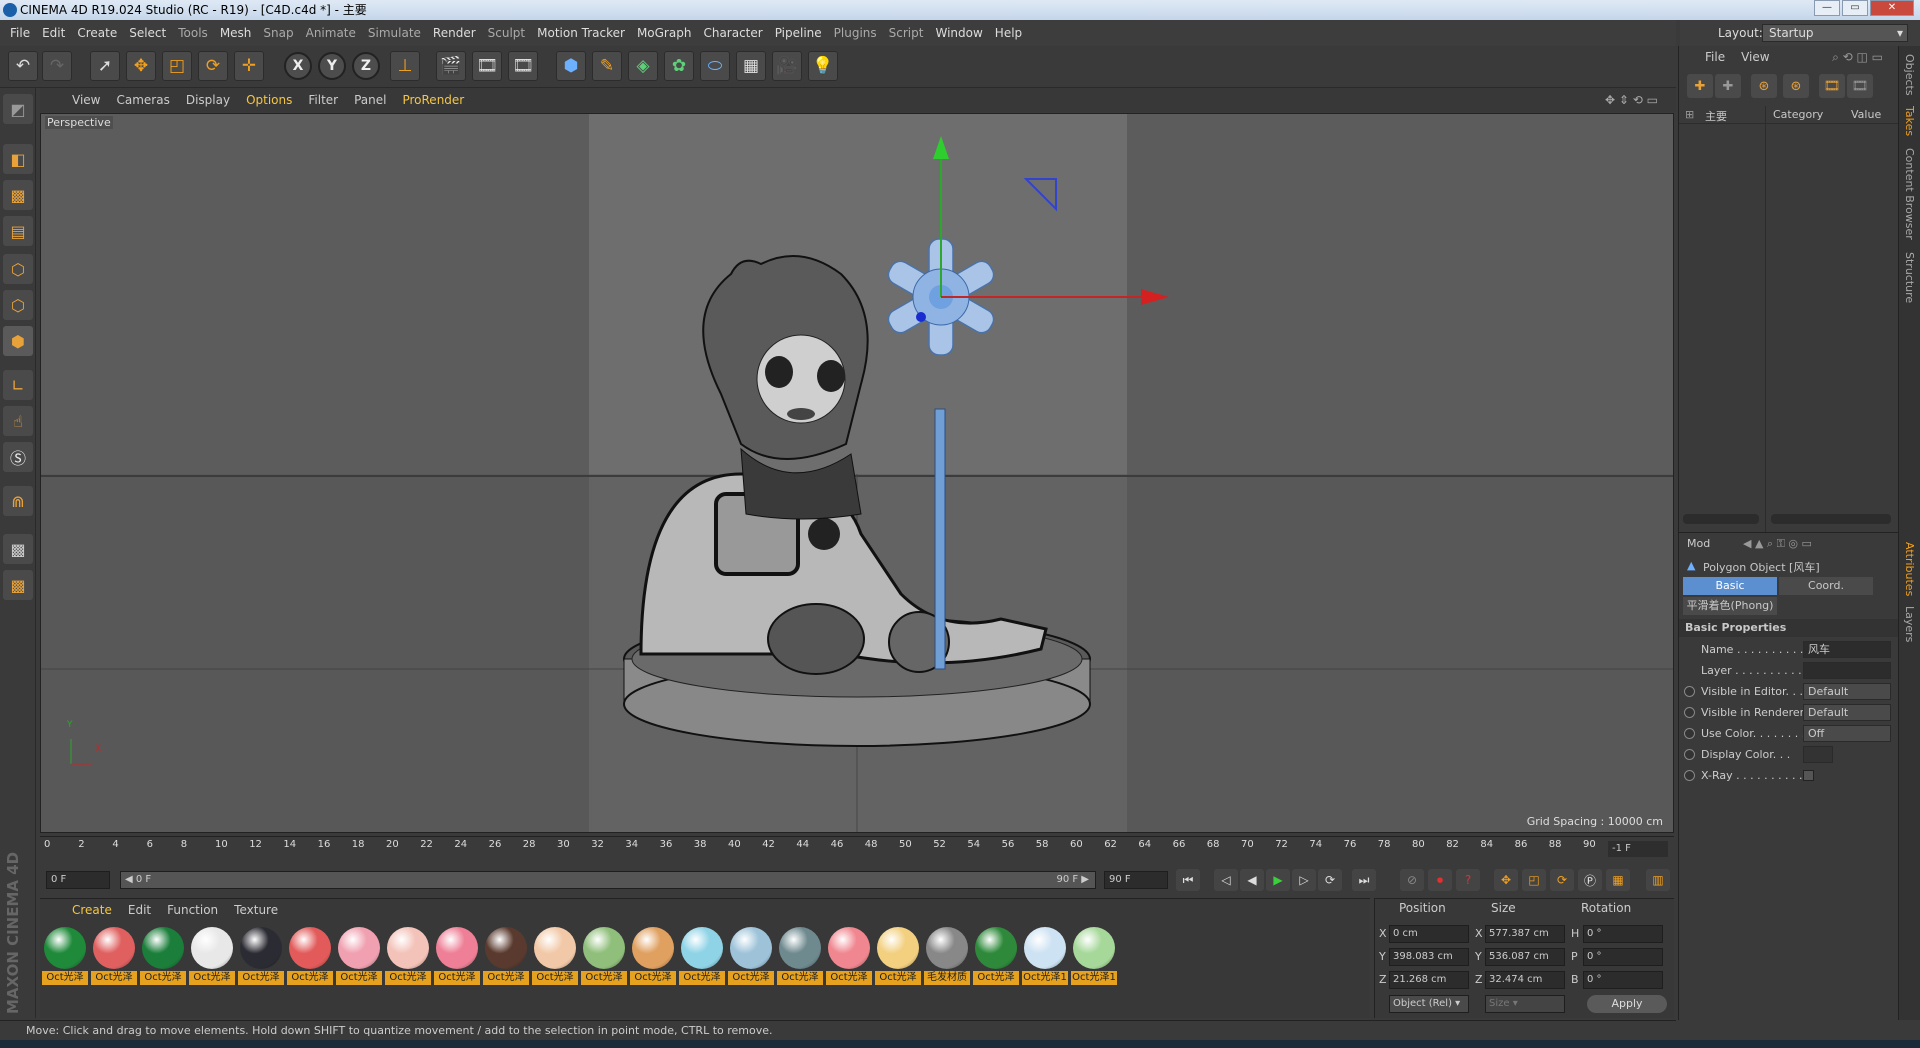  What do you see at coordinates (1627, 1004) in the screenshot?
I see `apply-button: Apply` at bounding box center [1627, 1004].